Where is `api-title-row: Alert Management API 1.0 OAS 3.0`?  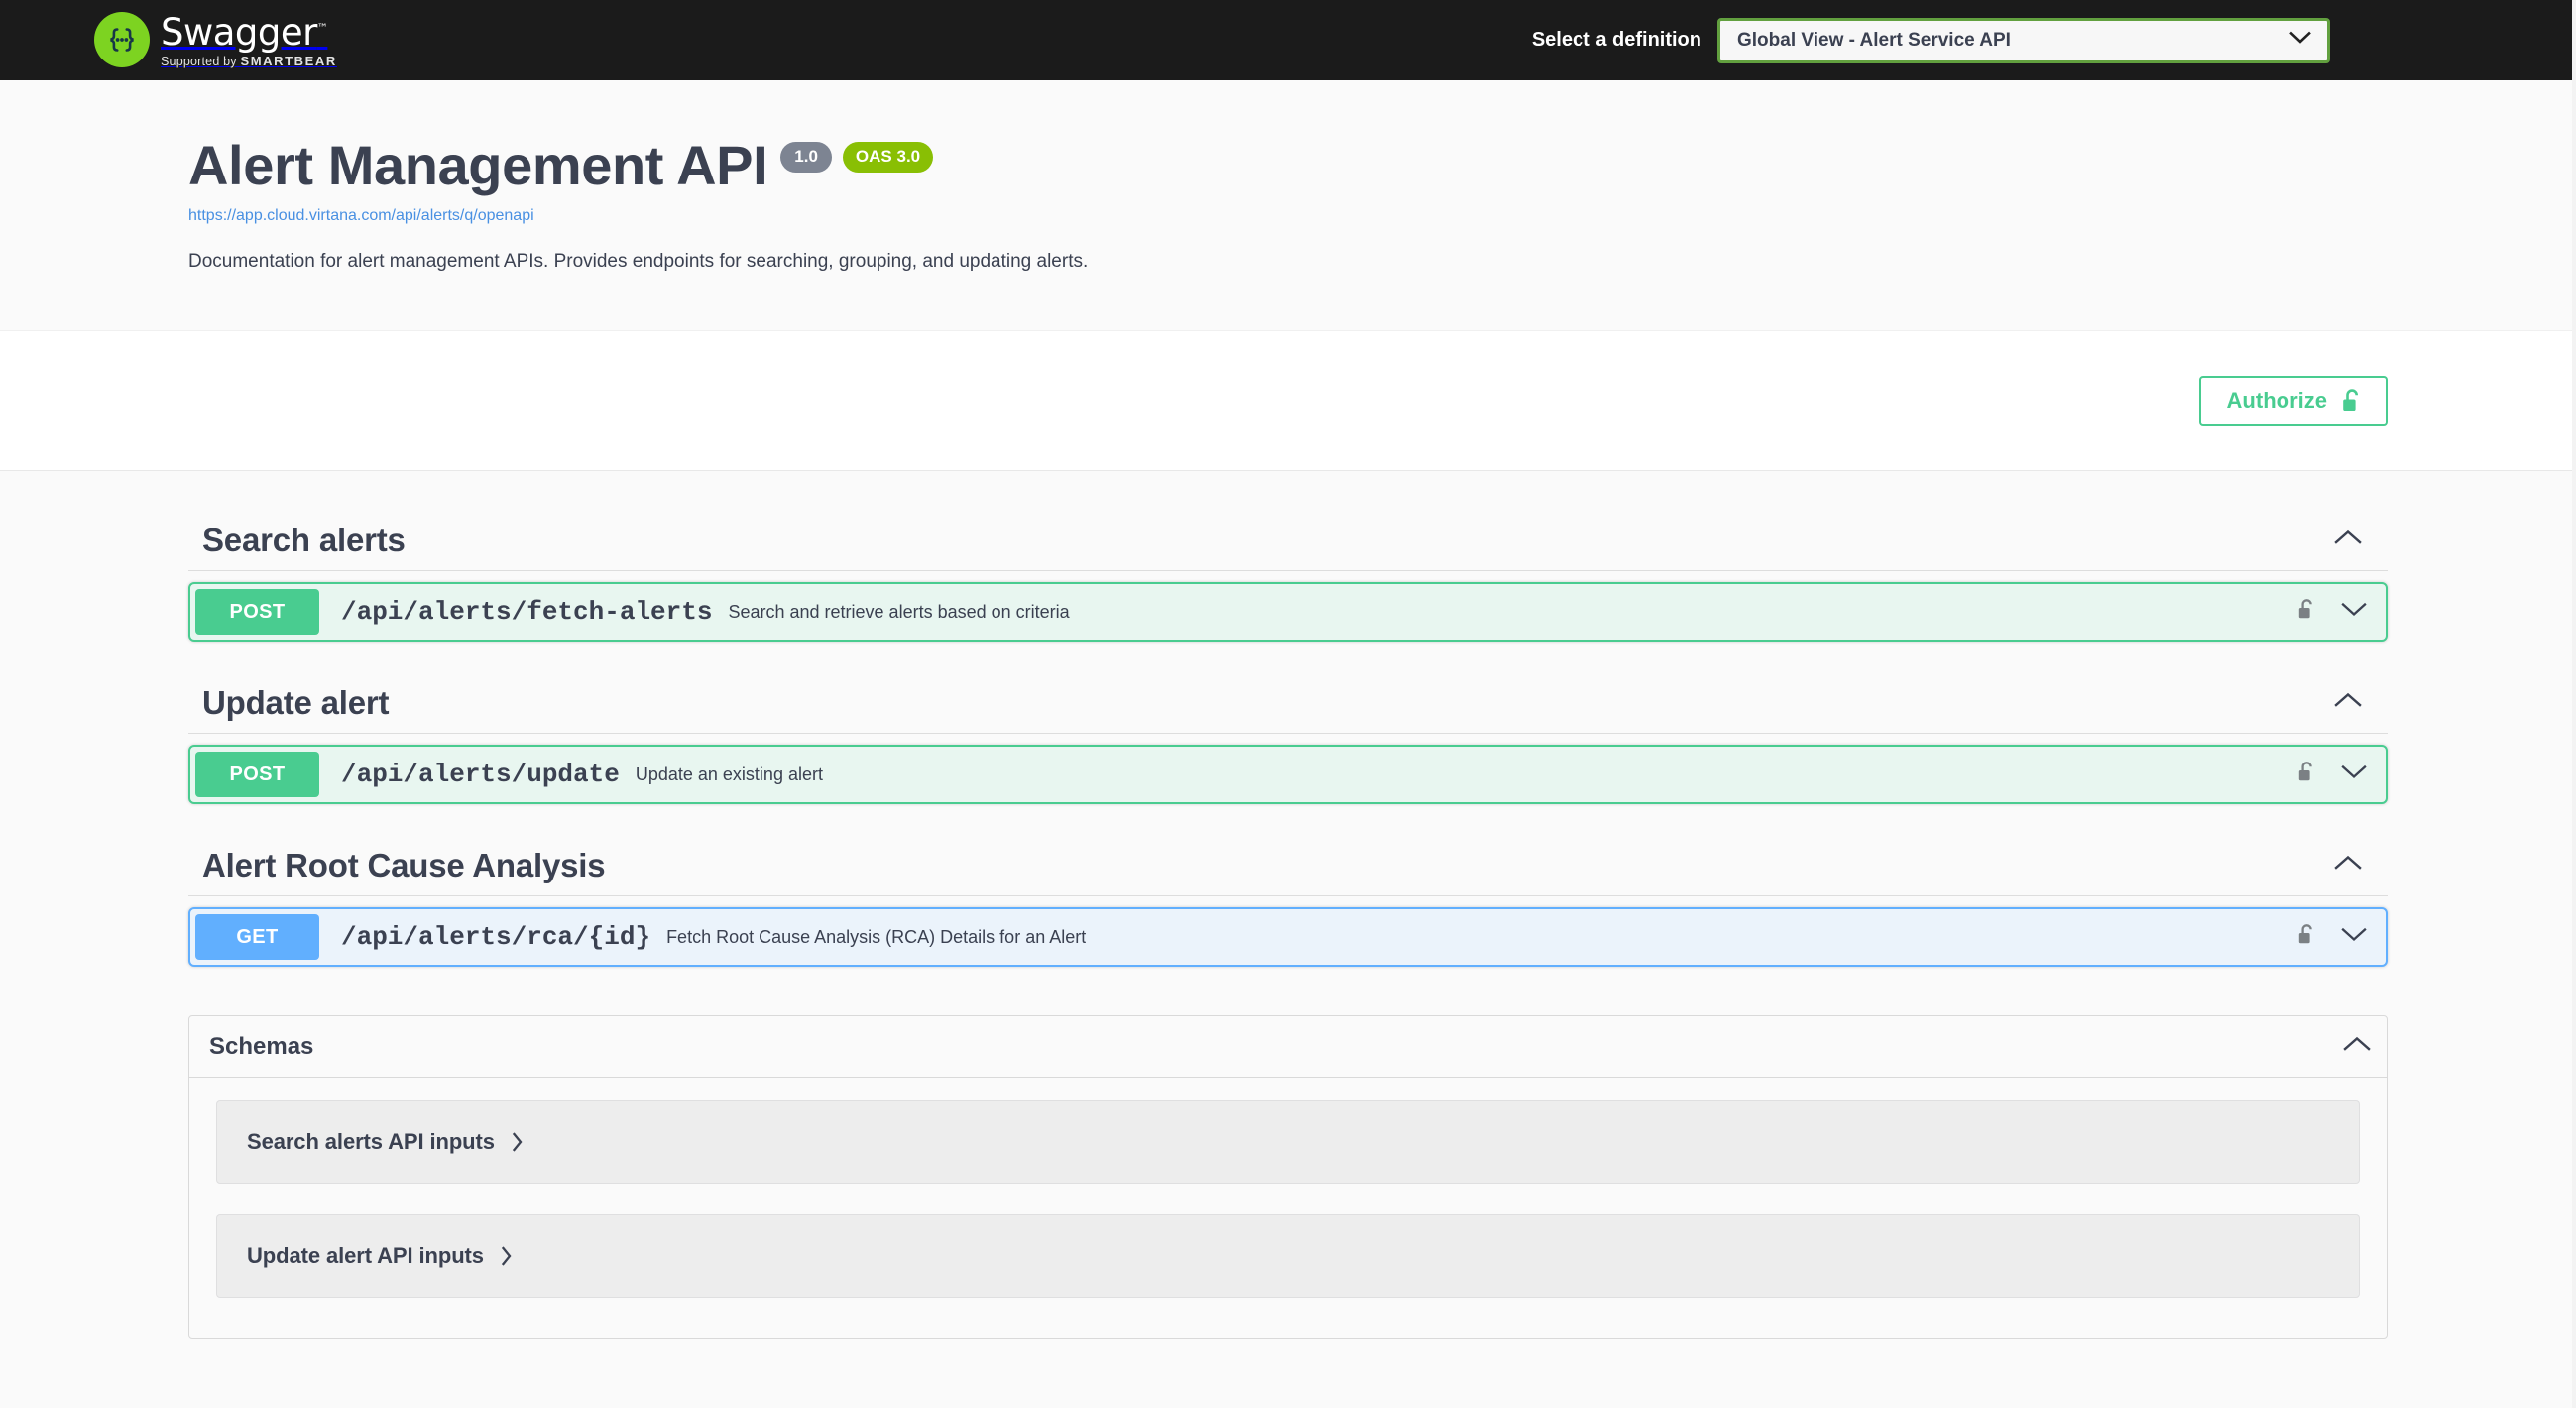 api-title-row: Alert Management API 1.0 OAS 3.0 is located at coordinates (1288, 165).